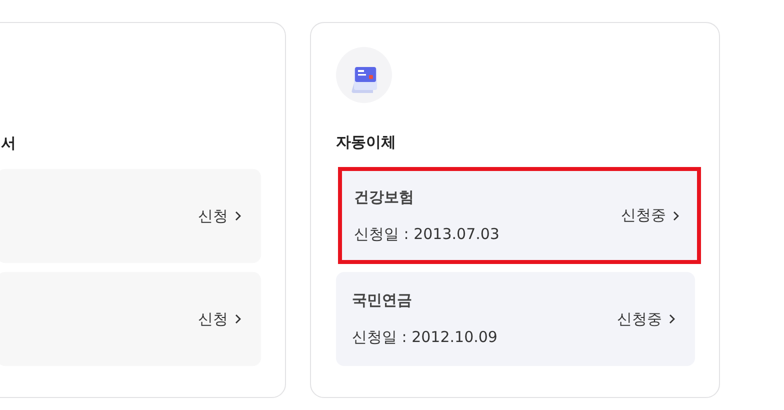 The height and width of the screenshot is (410, 784). What do you see at coordinates (519, 215) in the screenshot?
I see `list-item: 건강보험 신청일 : 2013.07.03 신청중` at bounding box center [519, 215].